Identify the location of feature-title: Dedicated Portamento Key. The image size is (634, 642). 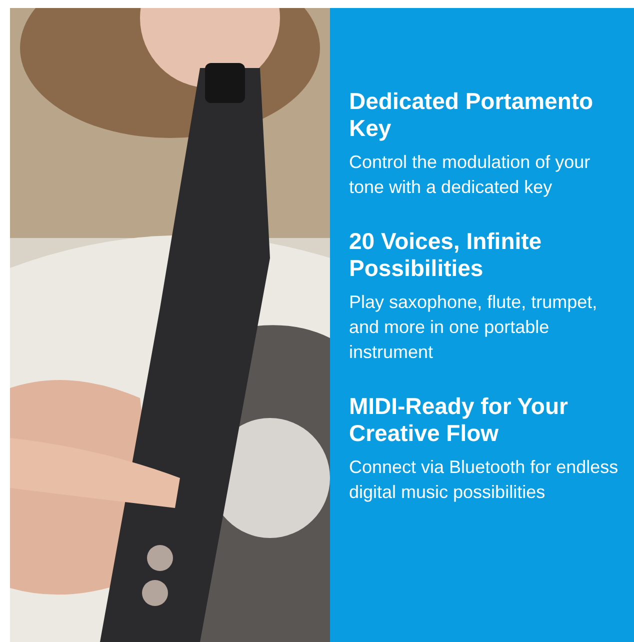
(471, 115).